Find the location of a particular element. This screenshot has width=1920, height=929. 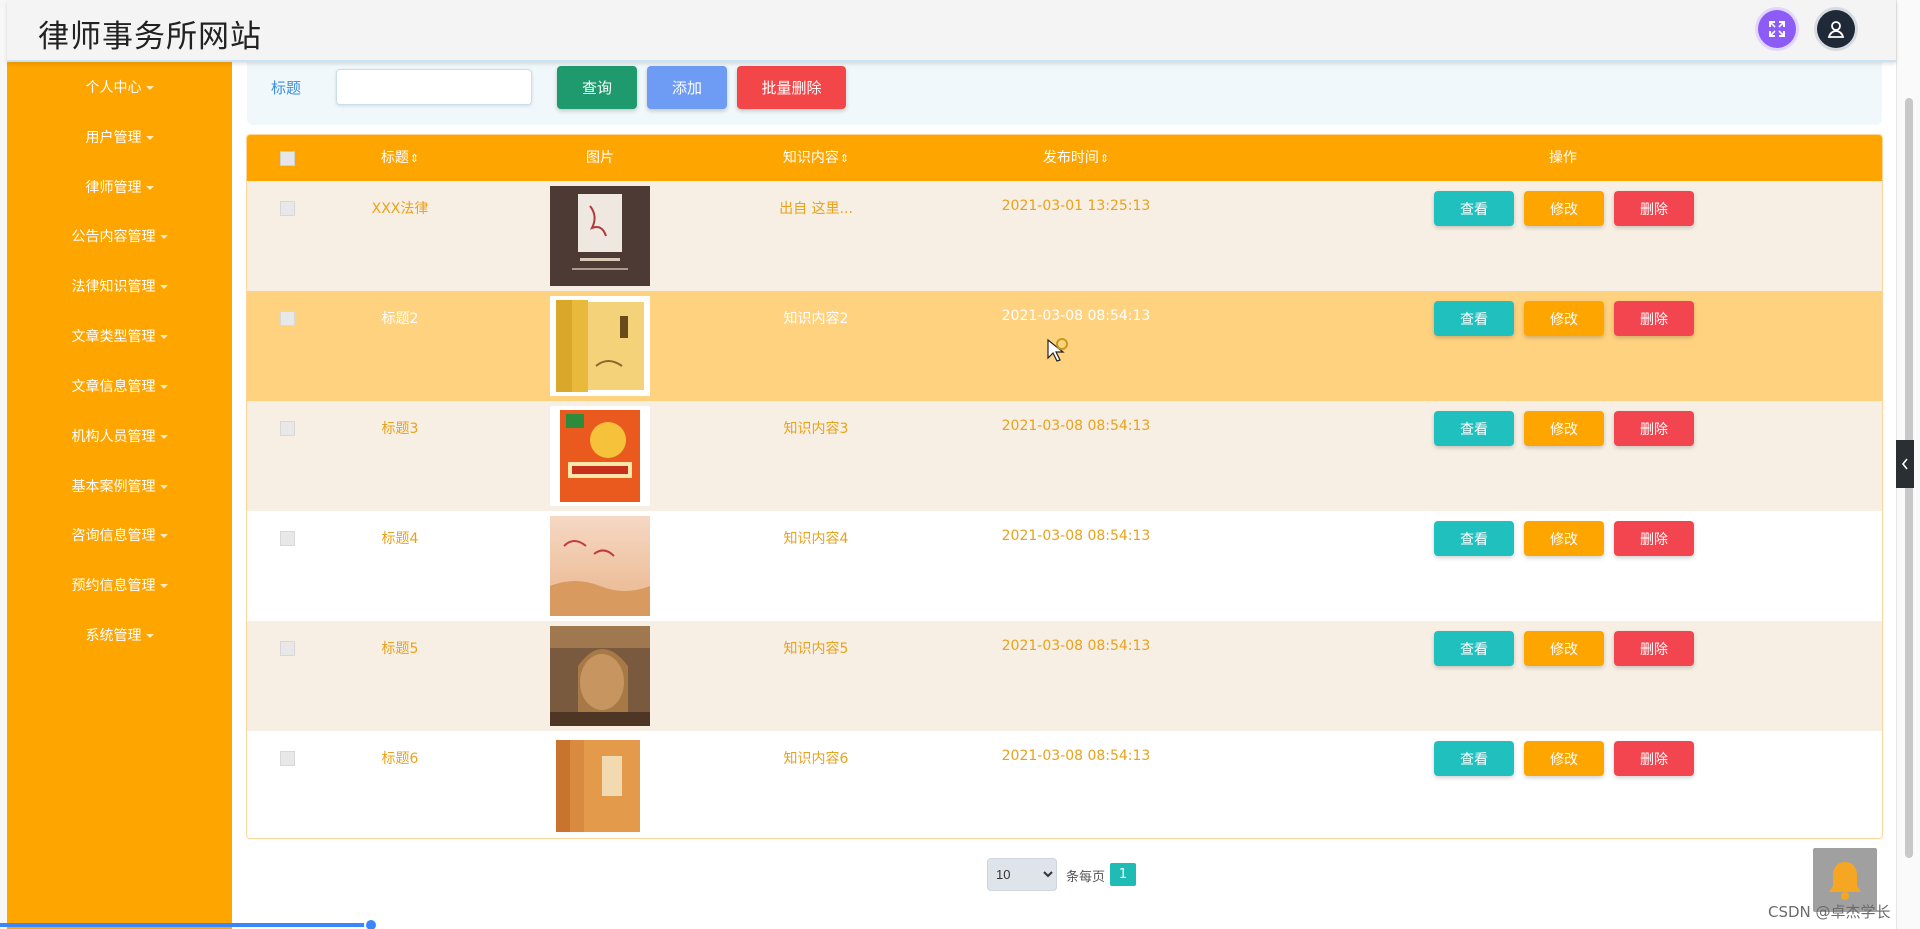

cell-title: 标题5 is located at coordinates (400, 649).